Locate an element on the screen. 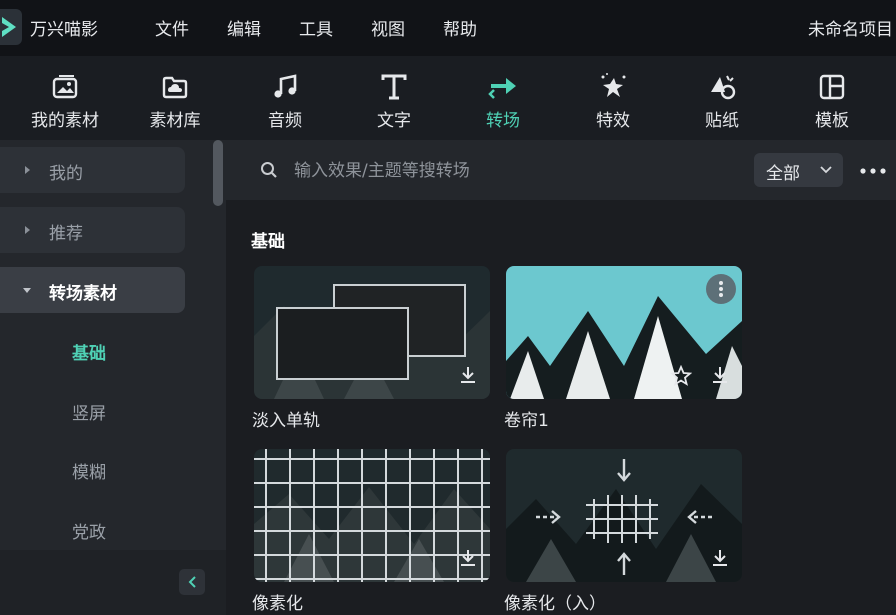 The height and width of the screenshot is (615, 896). sidebar-group-transition-assets: 转场素材 is located at coordinates (92, 290).